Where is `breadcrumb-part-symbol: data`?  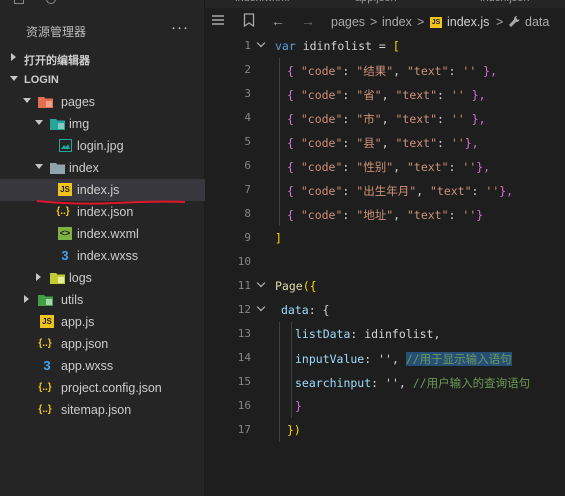
breadcrumb-part-symbol: data is located at coordinates (537, 22).